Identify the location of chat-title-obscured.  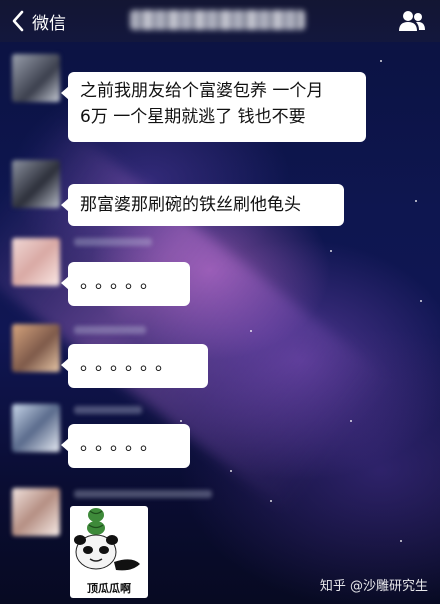
(217, 20).